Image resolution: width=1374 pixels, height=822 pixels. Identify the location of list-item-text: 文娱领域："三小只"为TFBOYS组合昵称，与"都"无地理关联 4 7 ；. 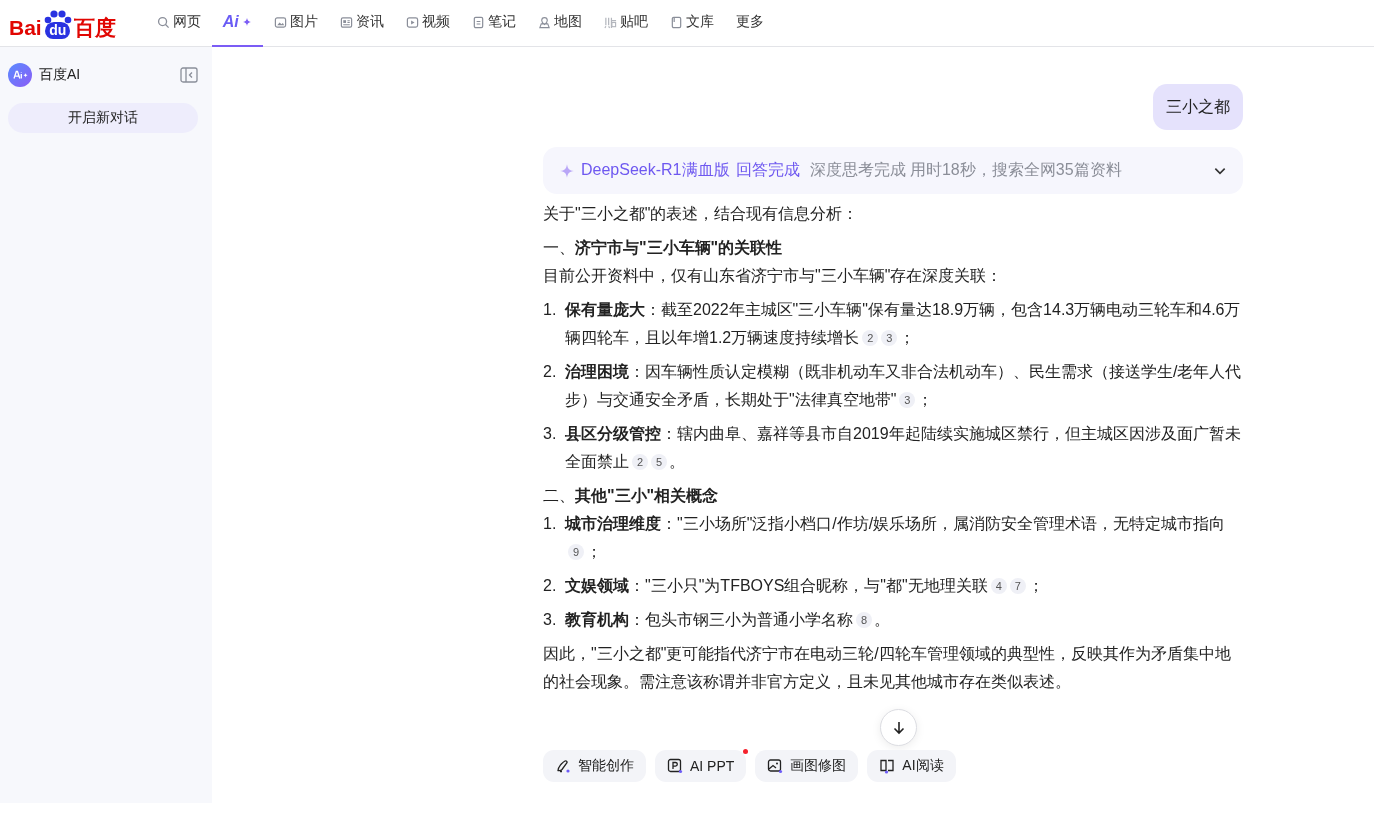
(805, 586).